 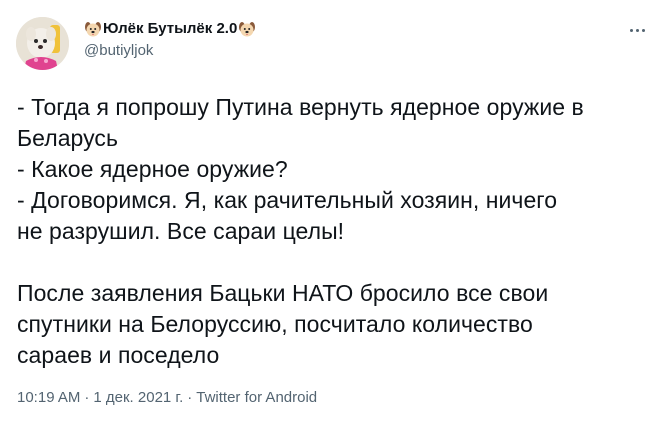 What do you see at coordinates (256, 397) in the screenshot?
I see `tweet-source: Twitter for Android` at bounding box center [256, 397].